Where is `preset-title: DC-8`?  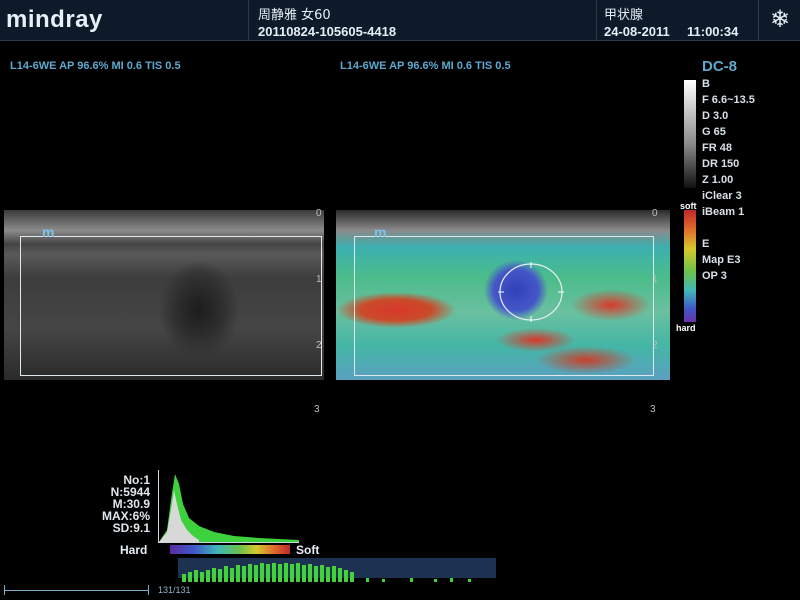 preset-title: DC-8 is located at coordinates (720, 66).